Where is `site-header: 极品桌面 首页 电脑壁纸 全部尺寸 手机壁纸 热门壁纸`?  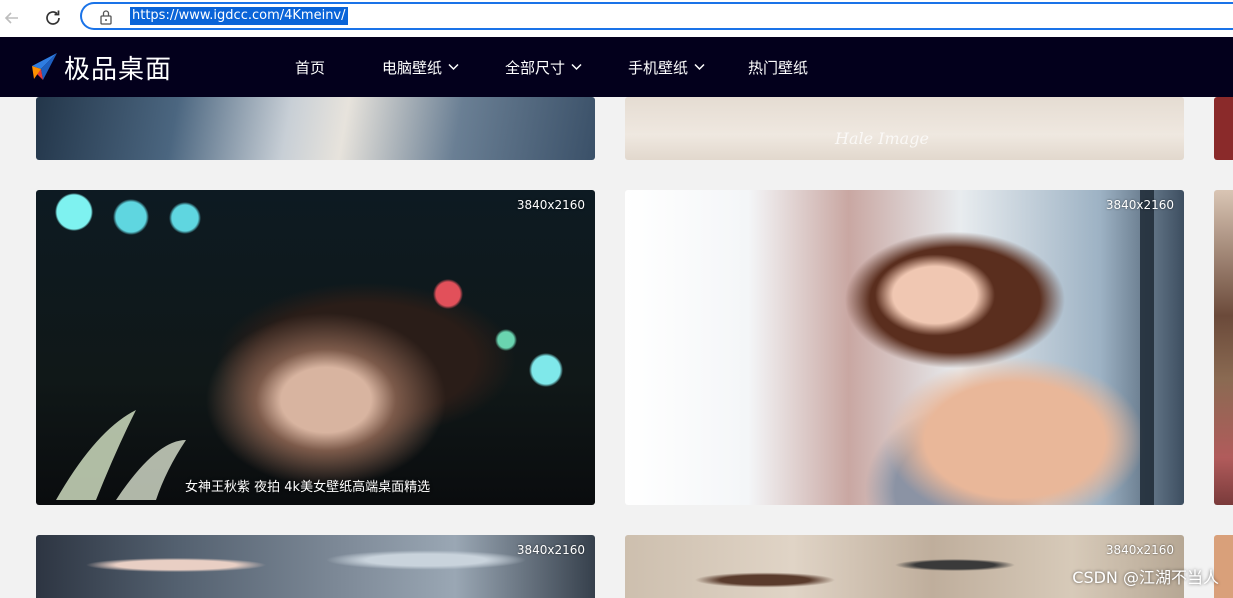 site-header: 极品桌面 首页 电脑壁纸 全部尺寸 手机壁纸 热门壁纸 is located at coordinates (616, 67).